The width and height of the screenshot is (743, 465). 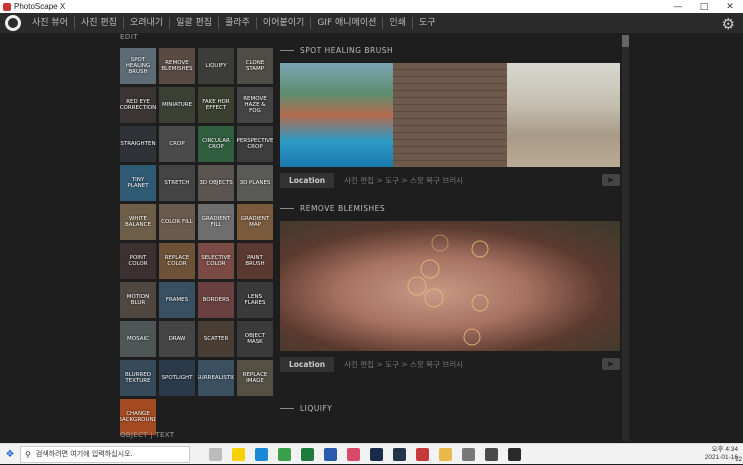 I want to click on tool-tile: CROP, so click(x=177, y=144).